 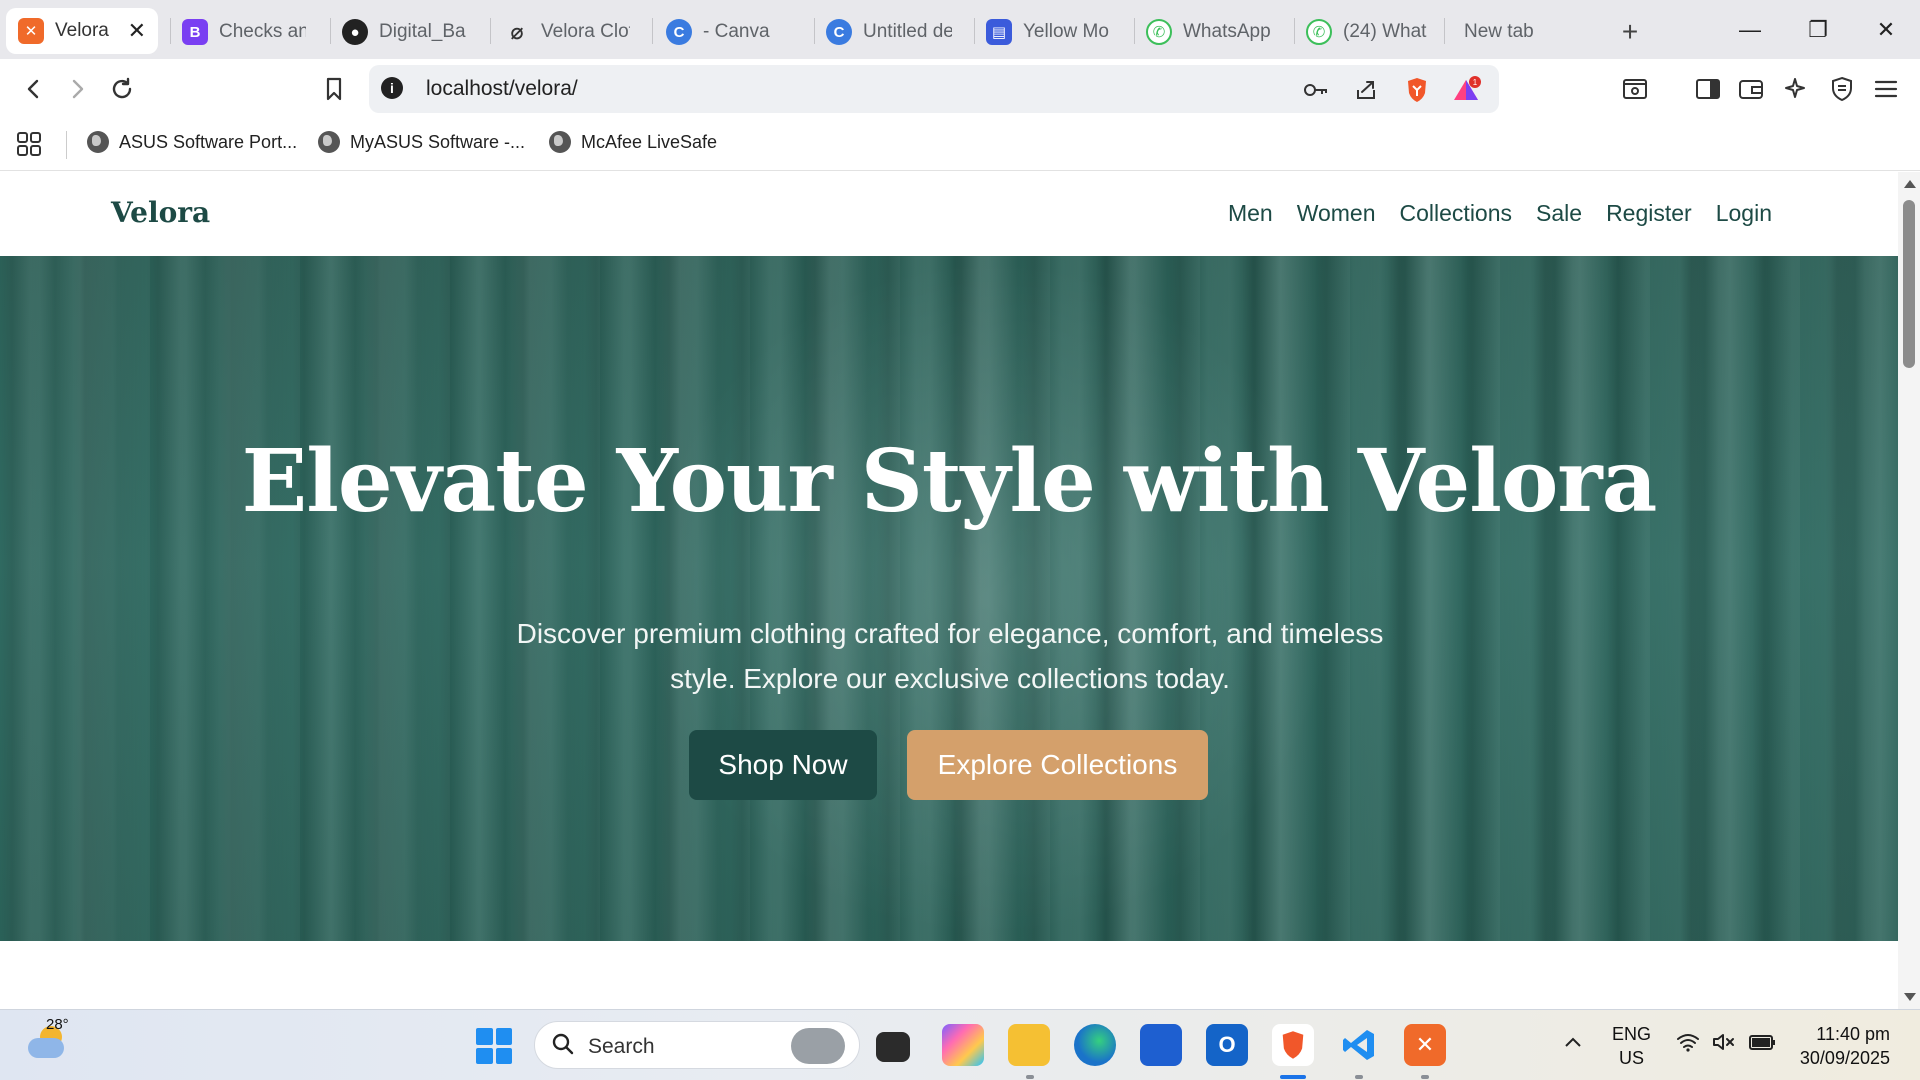 What do you see at coordinates (1417, 90) in the screenshot?
I see `brave-shields-icon` at bounding box center [1417, 90].